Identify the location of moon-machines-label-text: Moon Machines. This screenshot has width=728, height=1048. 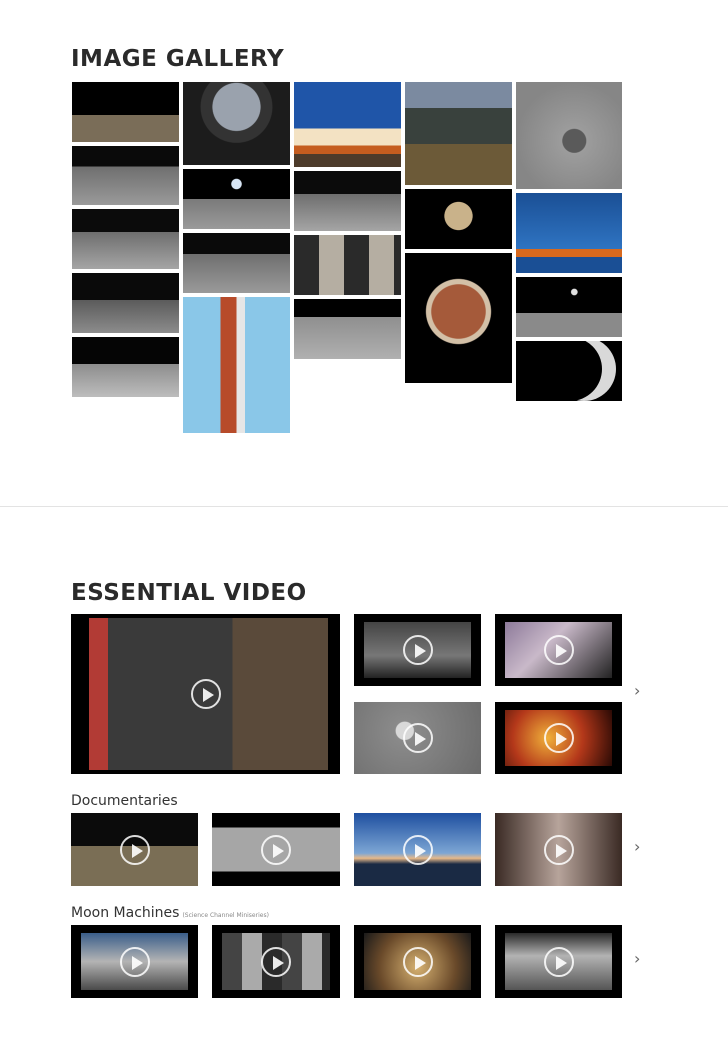
(125, 913).